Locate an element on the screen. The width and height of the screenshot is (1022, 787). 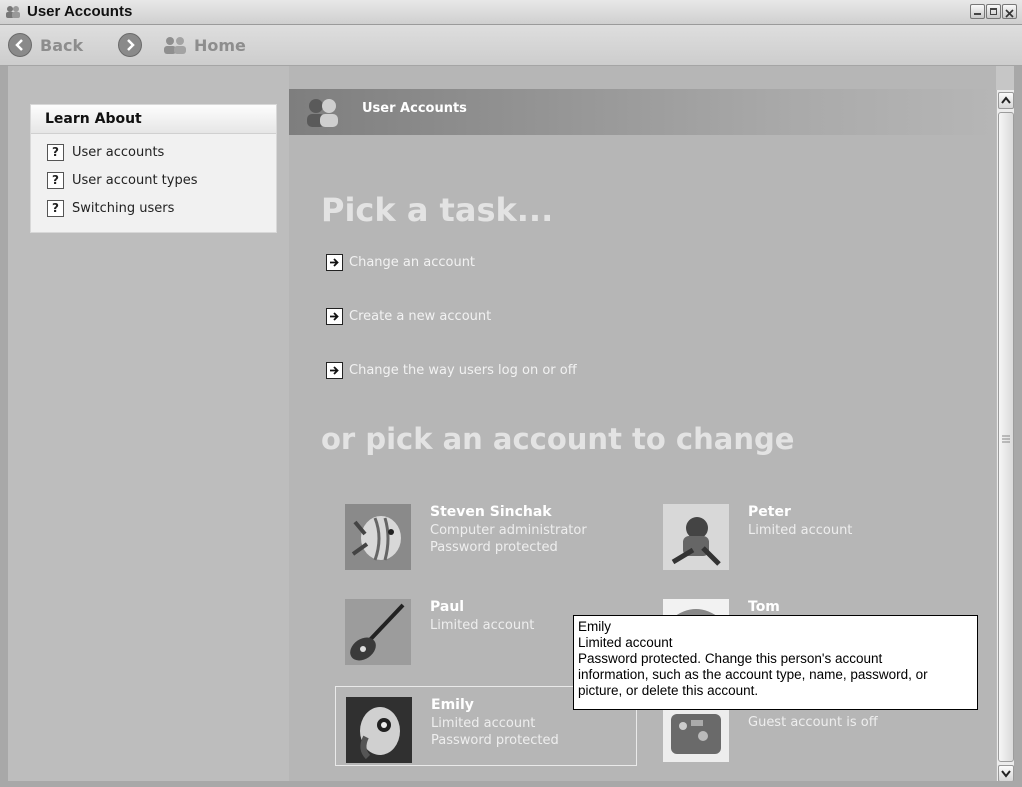
account-peter: Peter Limited account is located at coordinates (803, 533).